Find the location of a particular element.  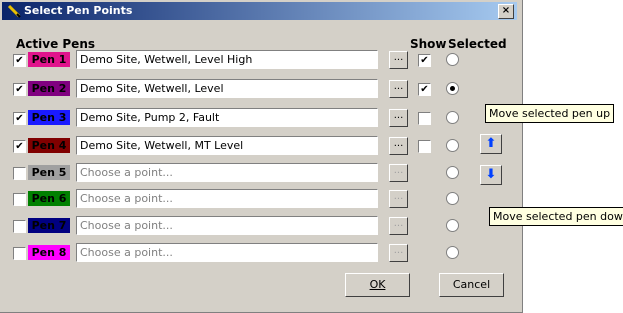

move-up-tooltip: Move selected pen up is located at coordinates (550, 113).